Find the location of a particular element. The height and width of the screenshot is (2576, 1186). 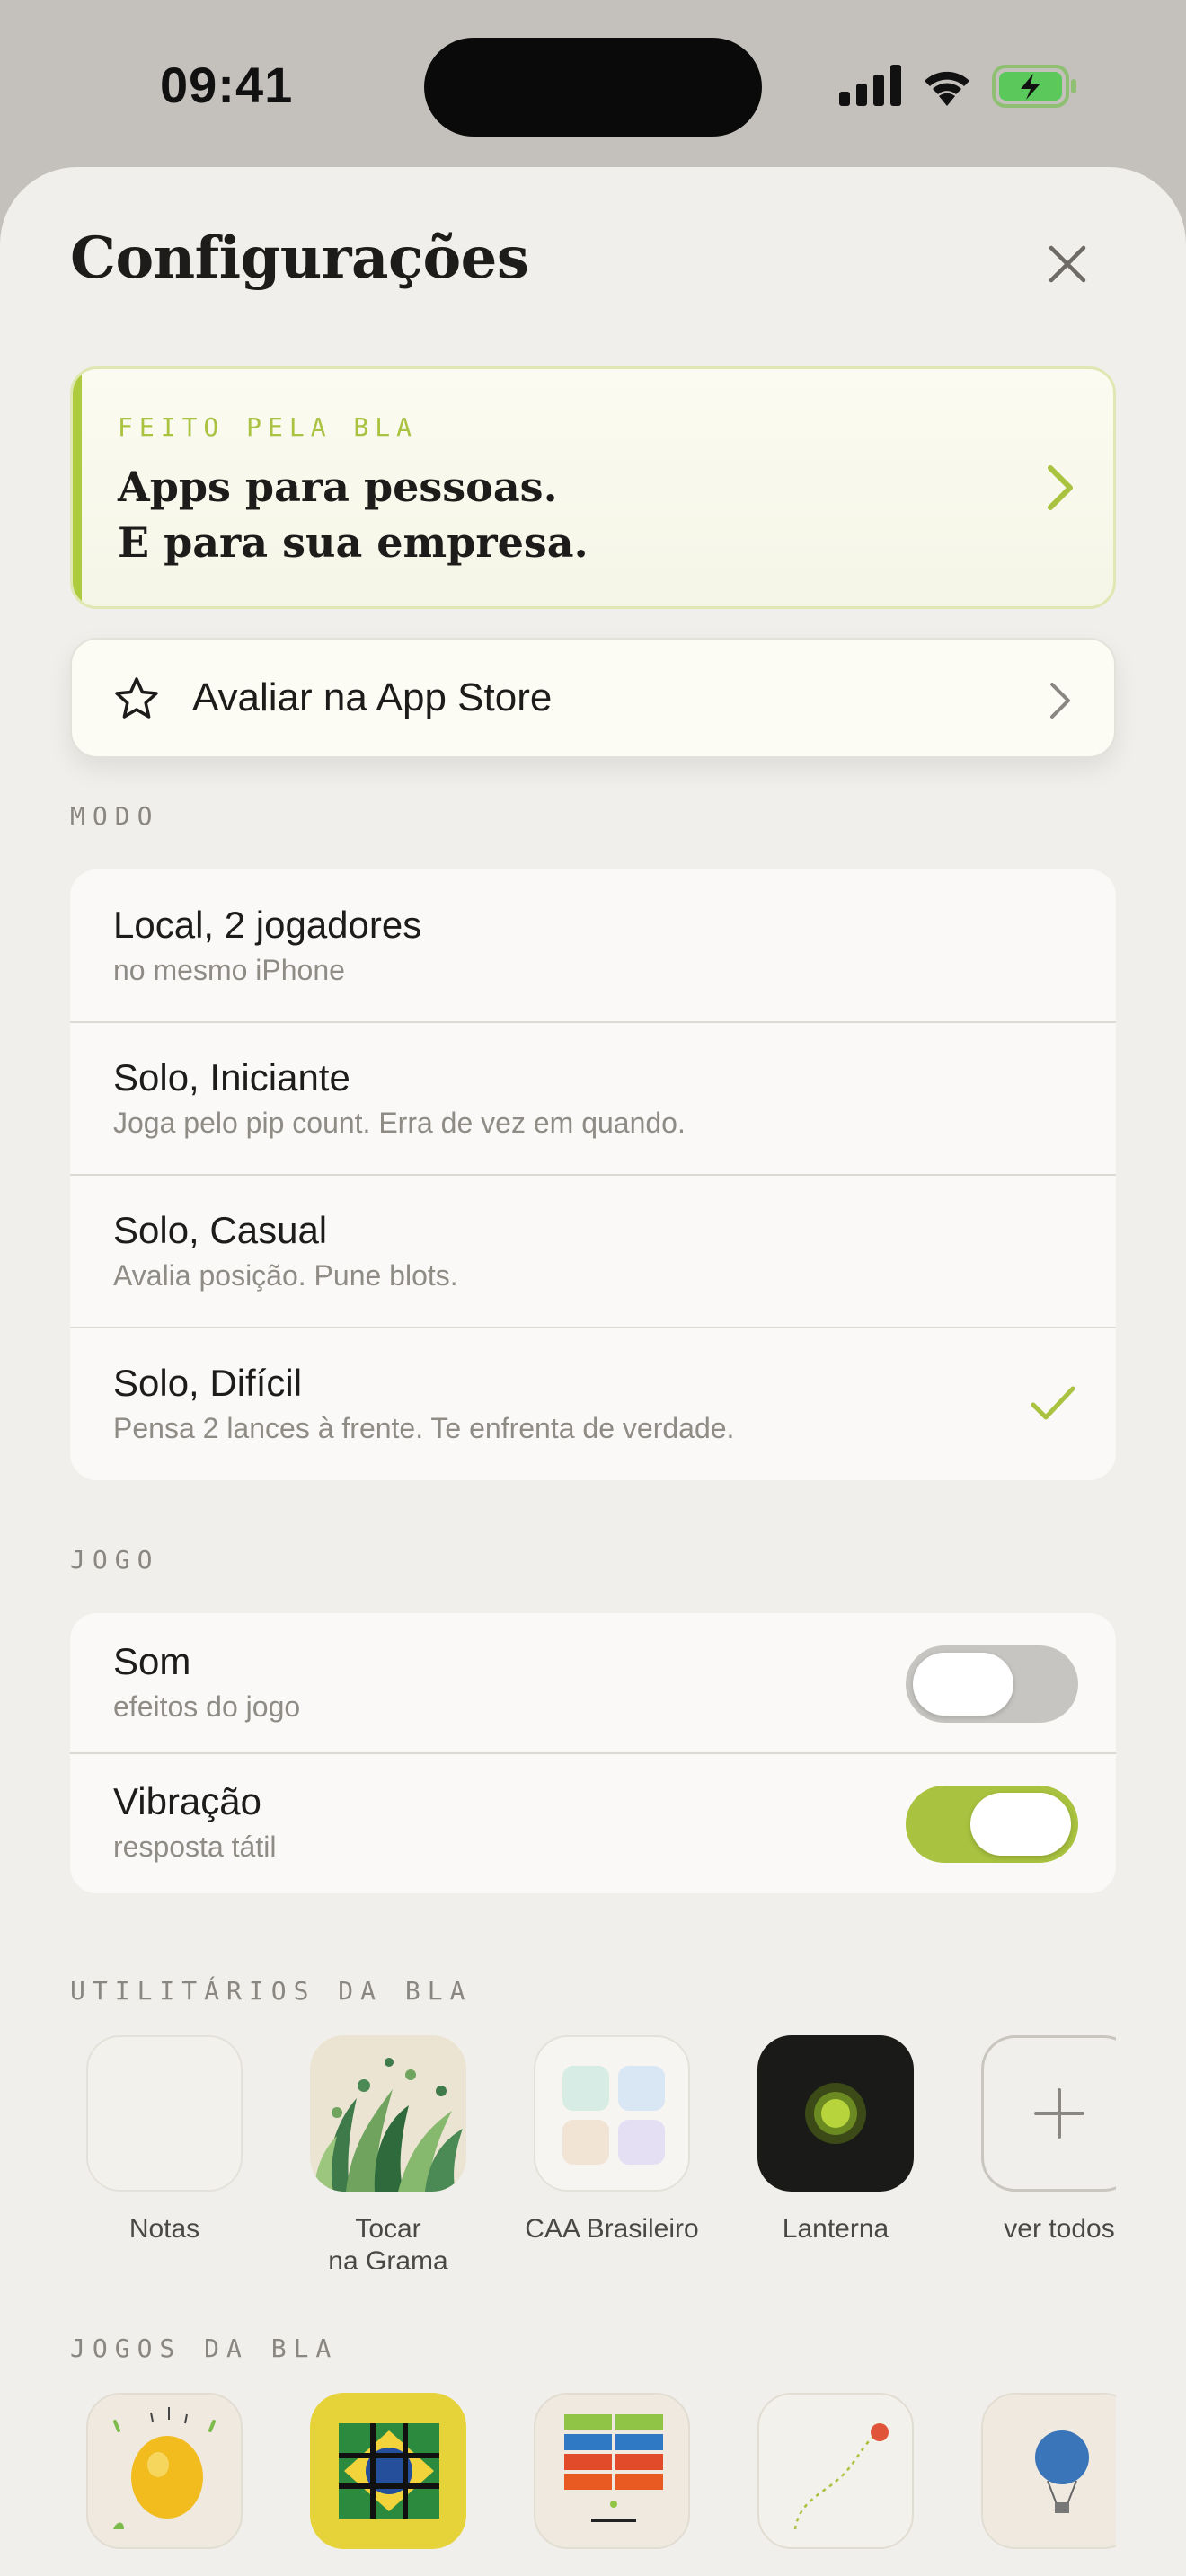

mode-option-title: Solo, Iniciante is located at coordinates (231, 1077).